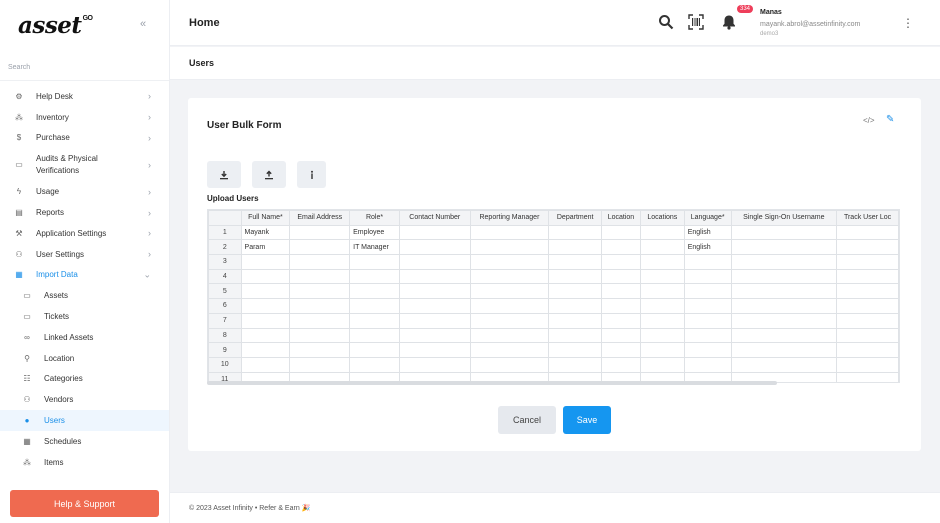 This screenshot has height=523, width=940. Describe the element at coordinates (84, 462) in the screenshot. I see `sidebar-subitem-items: ⁂ Items` at that location.